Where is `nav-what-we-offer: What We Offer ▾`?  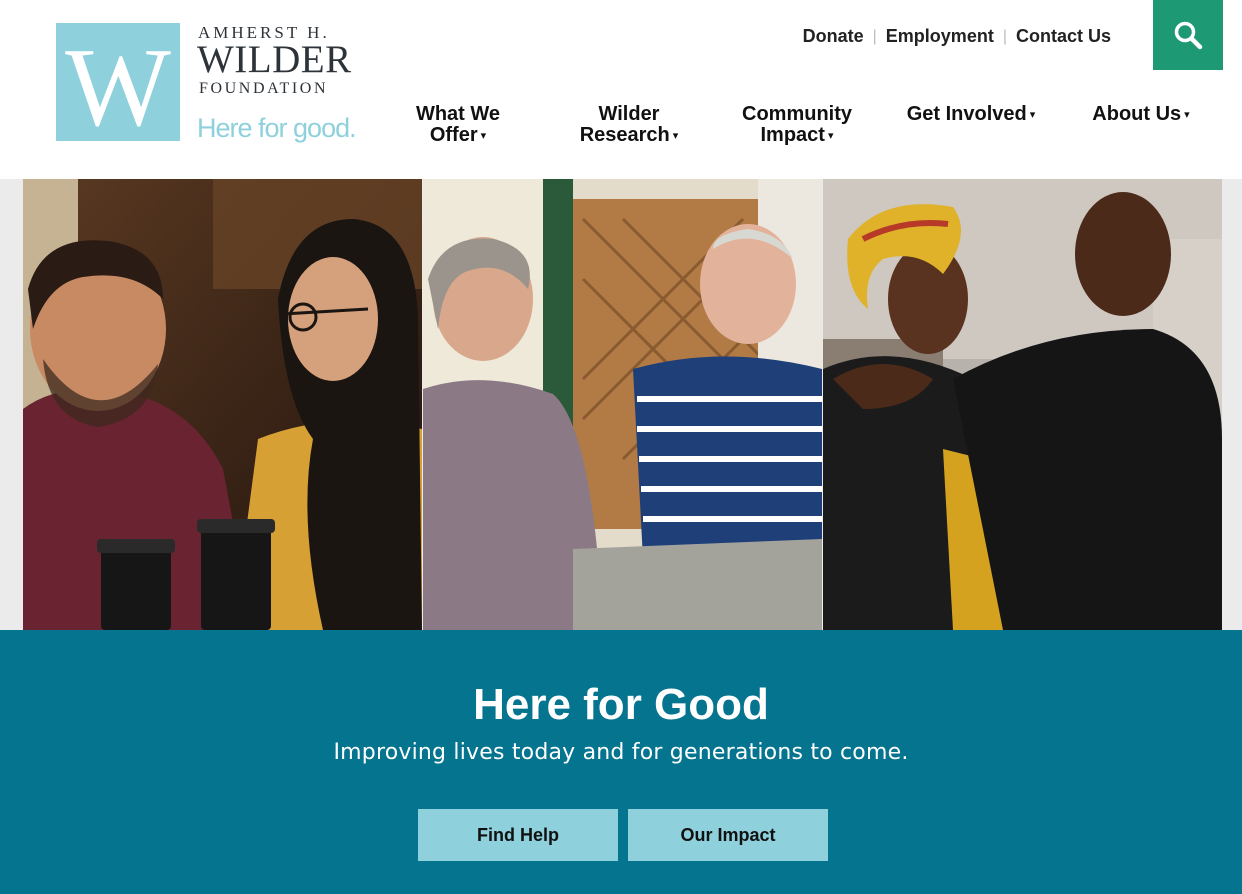 nav-what-we-offer: What We Offer ▾ is located at coordinates (458, 125).